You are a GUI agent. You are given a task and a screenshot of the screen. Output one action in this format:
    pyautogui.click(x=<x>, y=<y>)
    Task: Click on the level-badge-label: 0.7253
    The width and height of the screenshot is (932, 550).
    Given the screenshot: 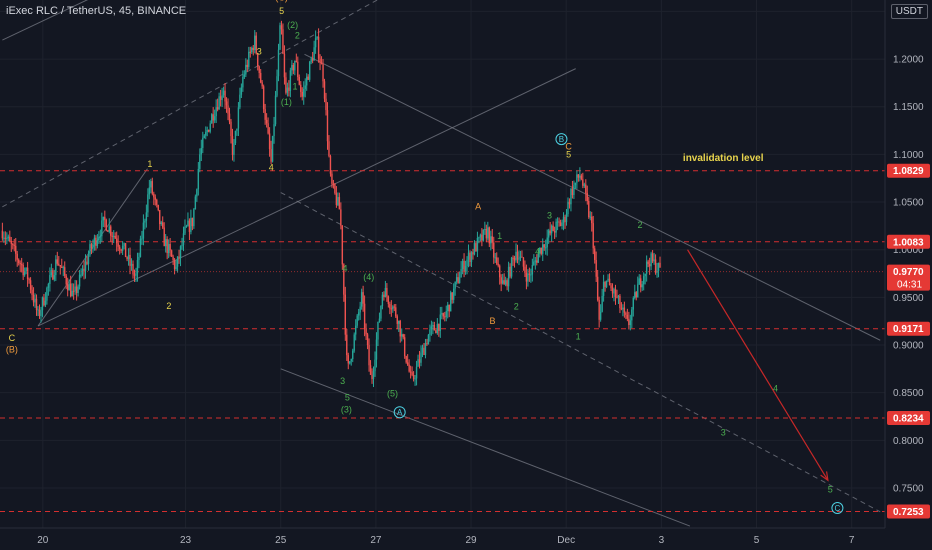 What is the action you would take?
    pyautogui.click(x=908, y=512)
    